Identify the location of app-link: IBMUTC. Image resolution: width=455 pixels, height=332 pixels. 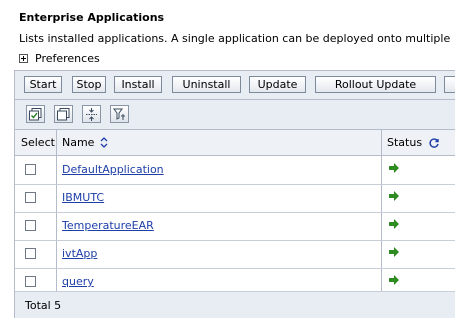
(83, 197).